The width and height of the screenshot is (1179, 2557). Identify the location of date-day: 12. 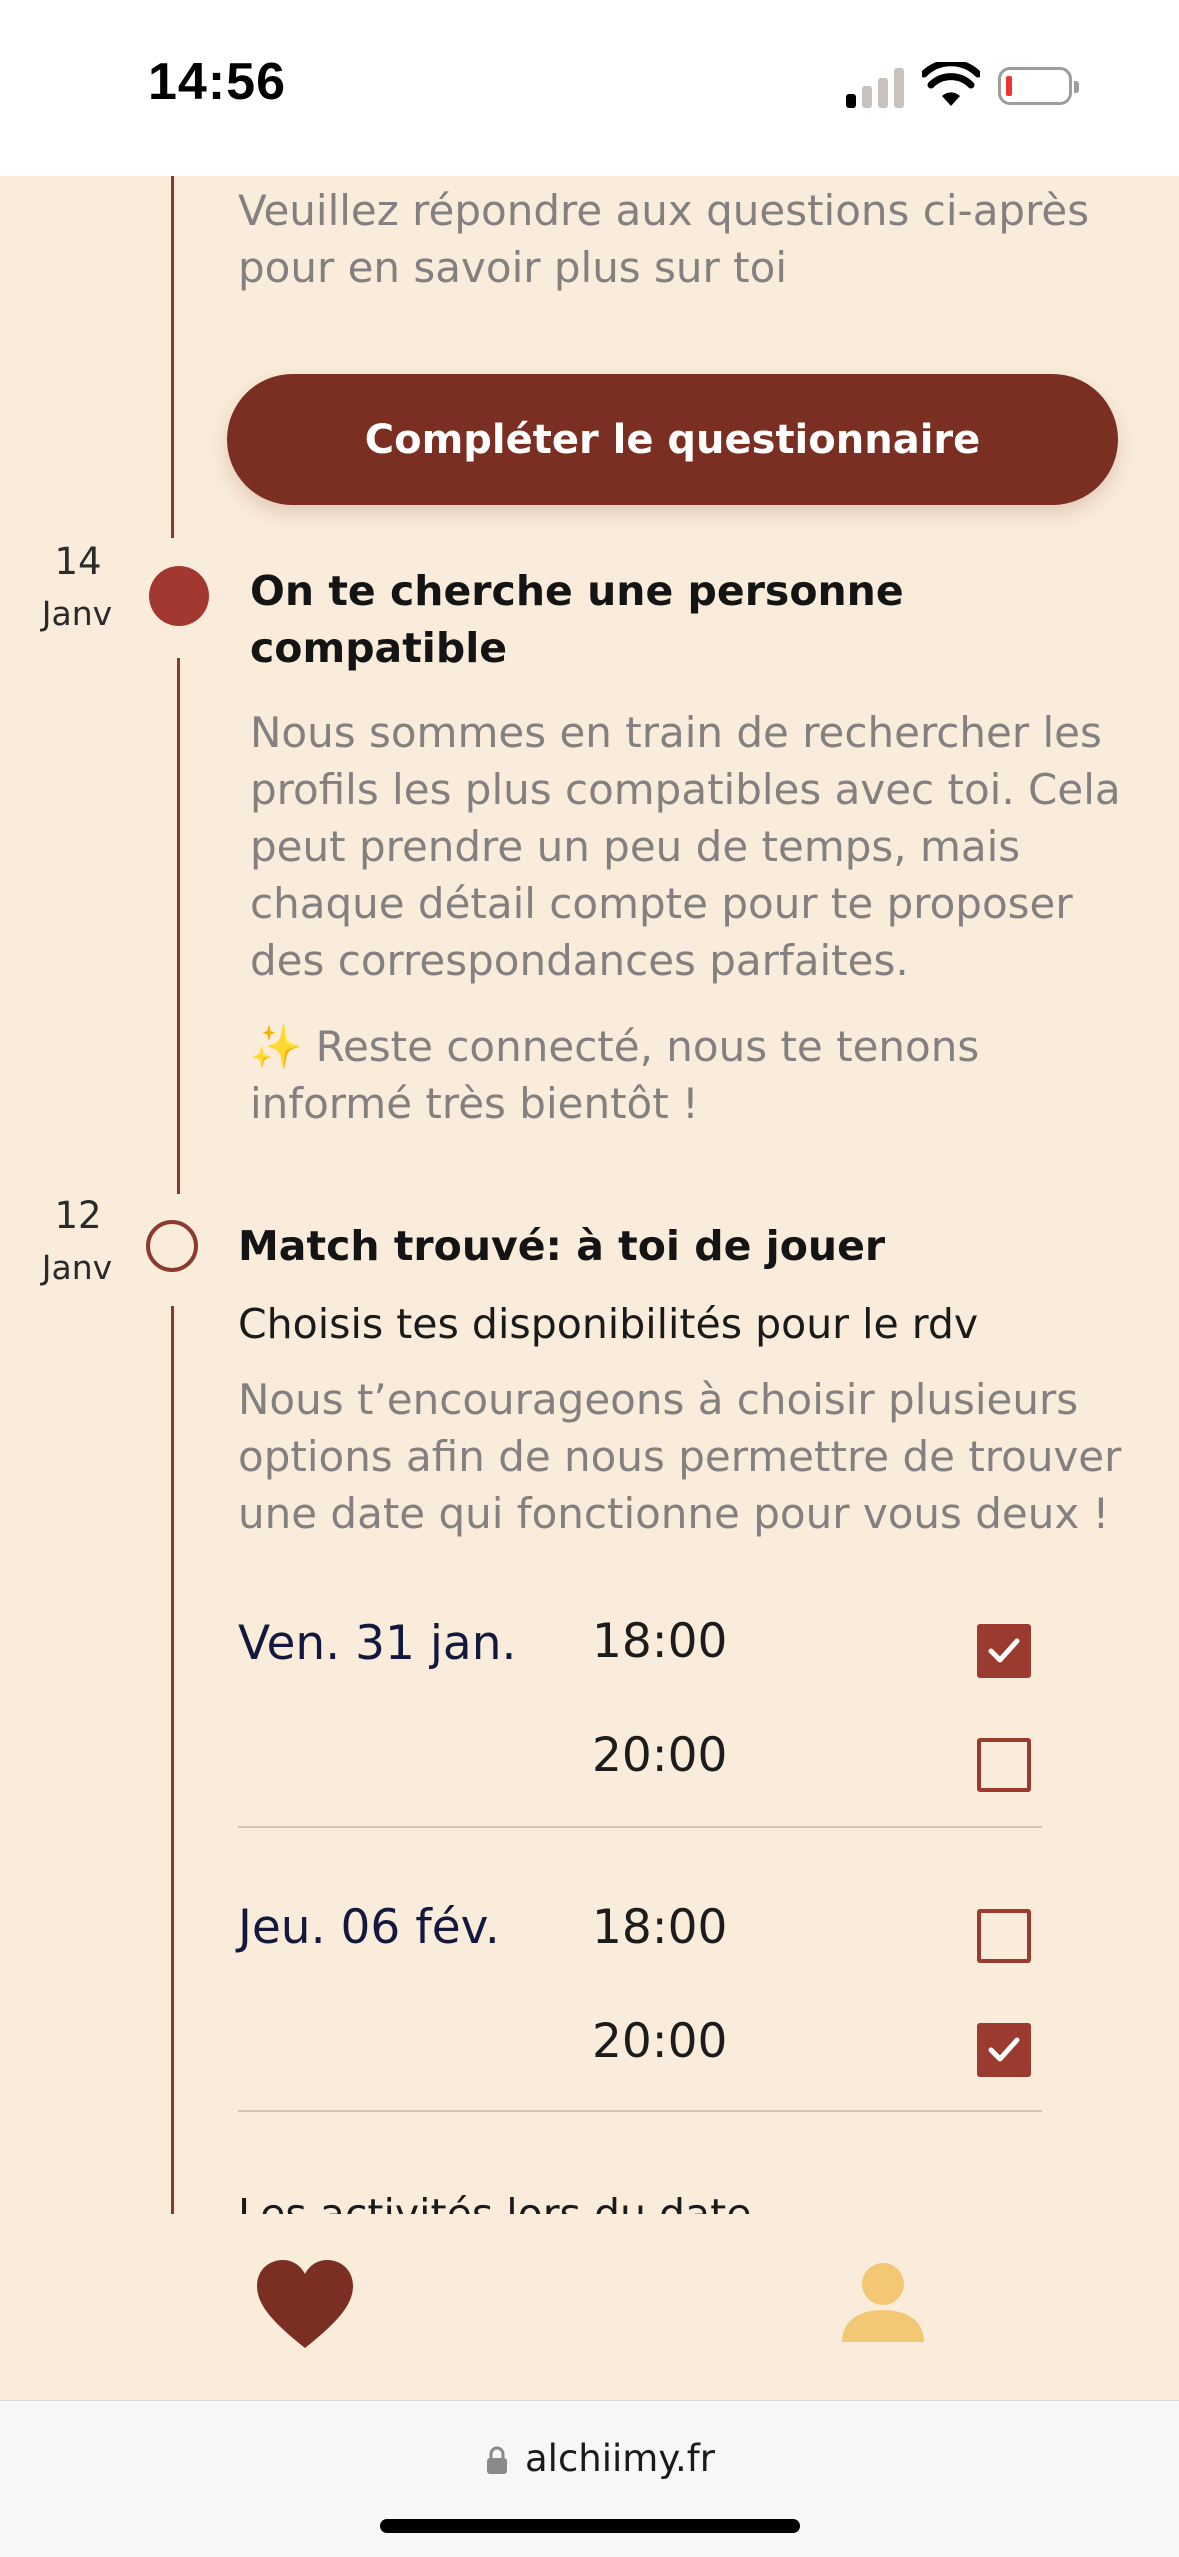
(78, 1215).